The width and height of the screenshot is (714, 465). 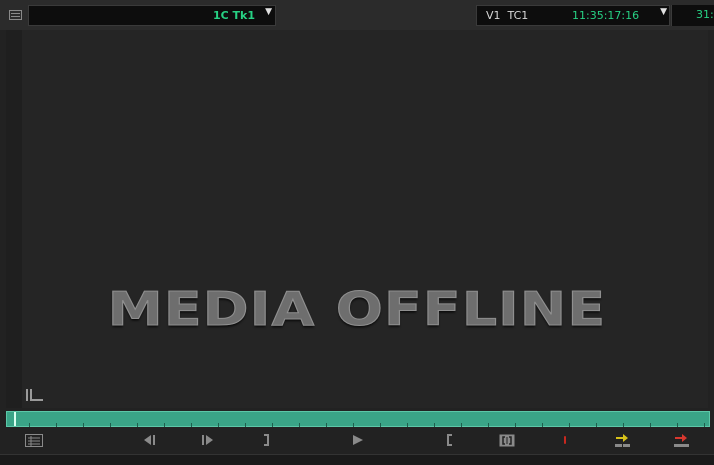 I want to click on mark-out-icon, so click(x=266, y=440).